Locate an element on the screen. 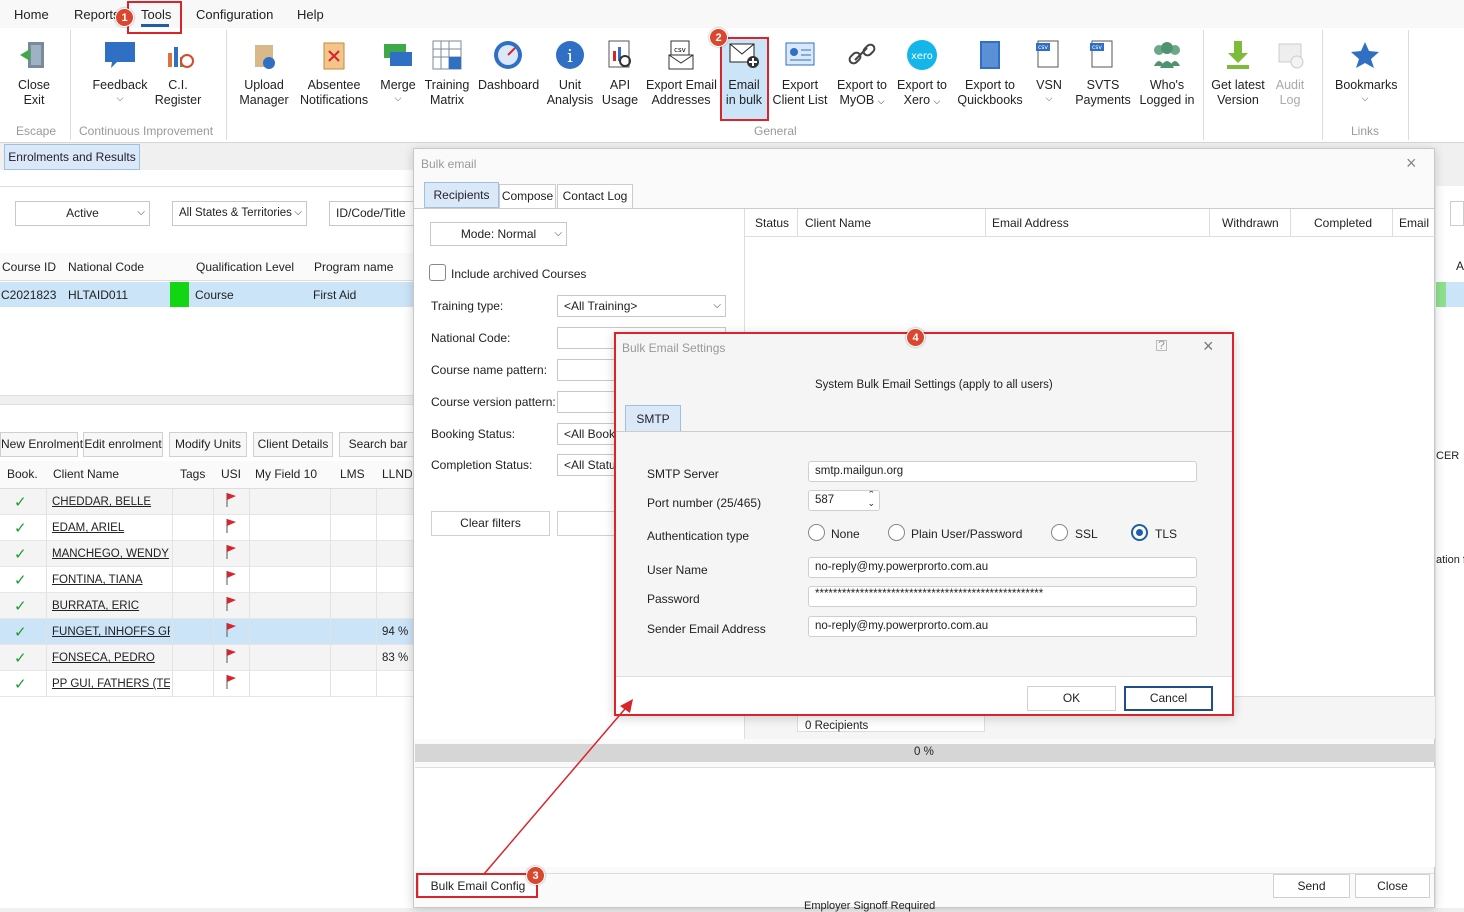 This screenshot has width=1464, height=912. states-filter-combo: All States & Territories ⌵ is located at coordinates (239, 213).